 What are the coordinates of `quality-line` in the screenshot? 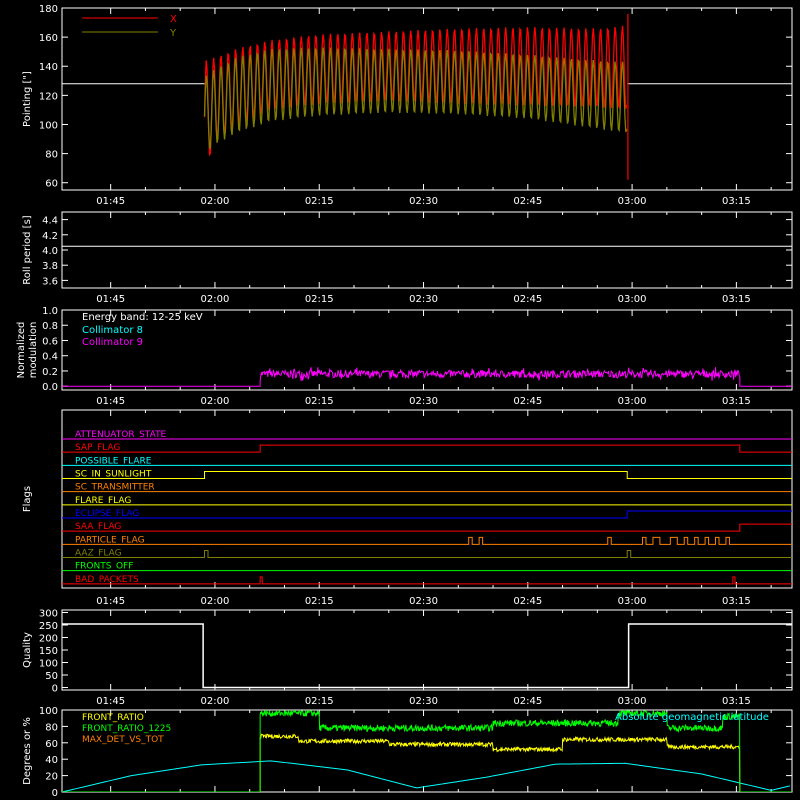 It's located at (427, 656).